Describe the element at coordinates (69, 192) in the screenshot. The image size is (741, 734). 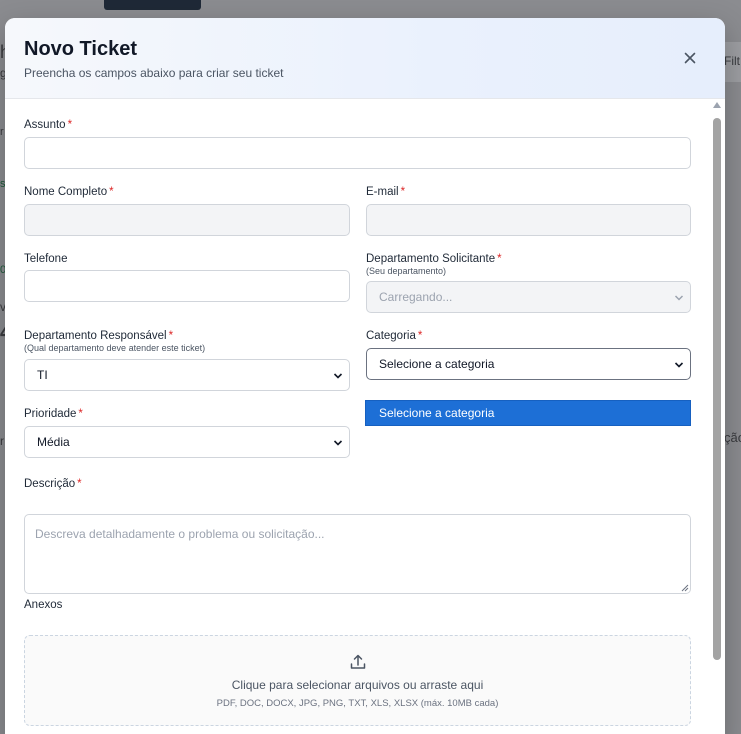
I see `nome-label: Nome Completo *` at that location.